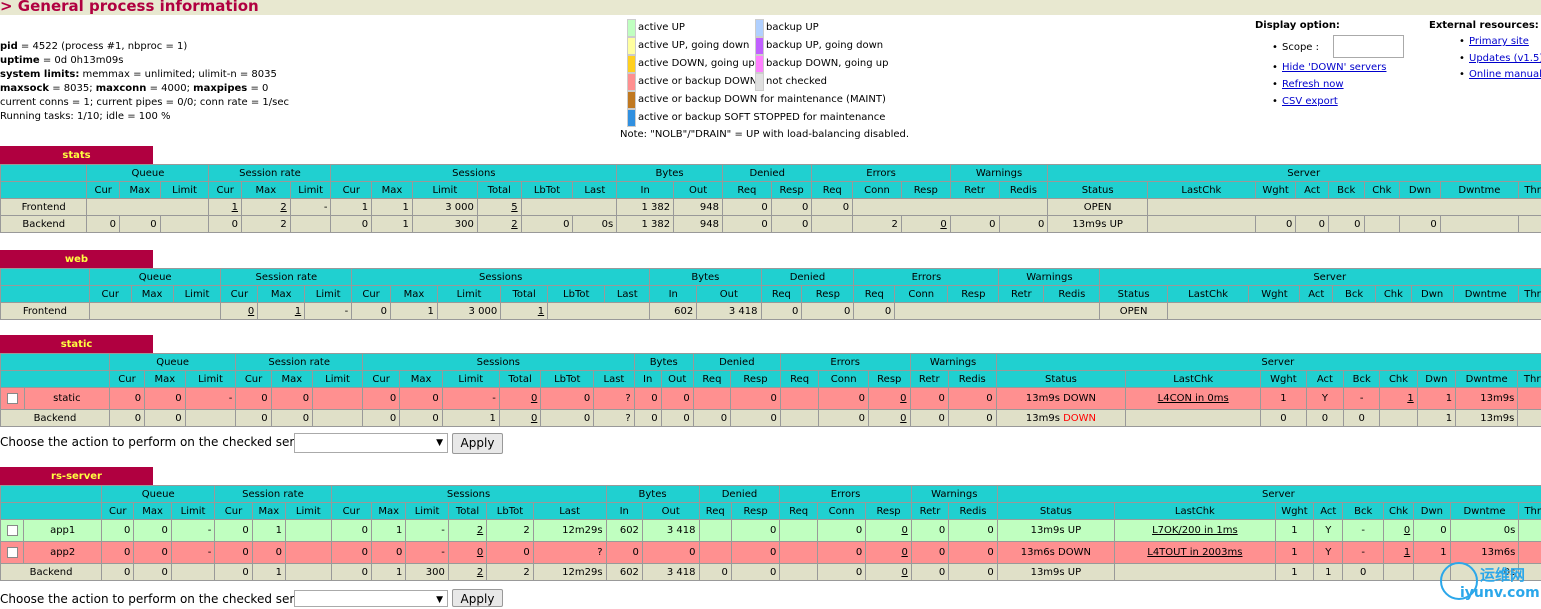 Image resolution: width=1541 pixels, height=609 pixels. Describe the element at coordinates (76, 259) in the screenshot. I see `section-label-web: web` at that location.